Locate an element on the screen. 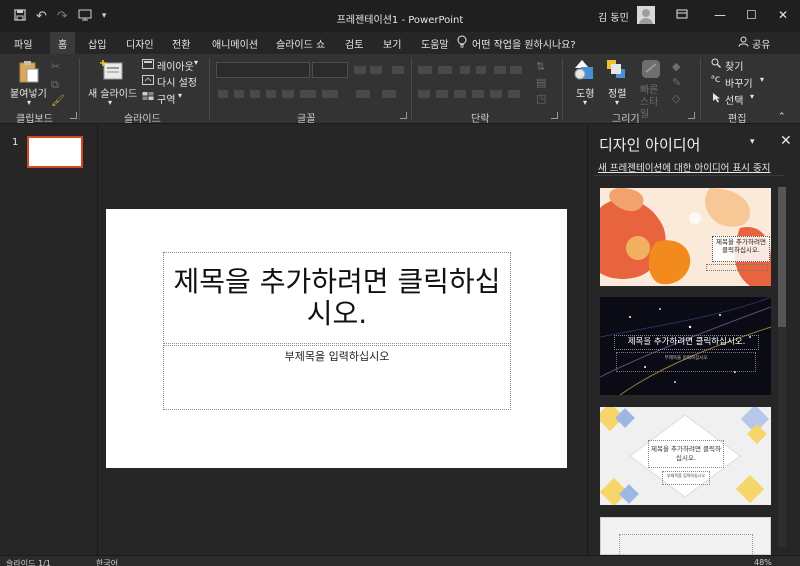  strikethrough-icon is located at coordinates (288, 94).